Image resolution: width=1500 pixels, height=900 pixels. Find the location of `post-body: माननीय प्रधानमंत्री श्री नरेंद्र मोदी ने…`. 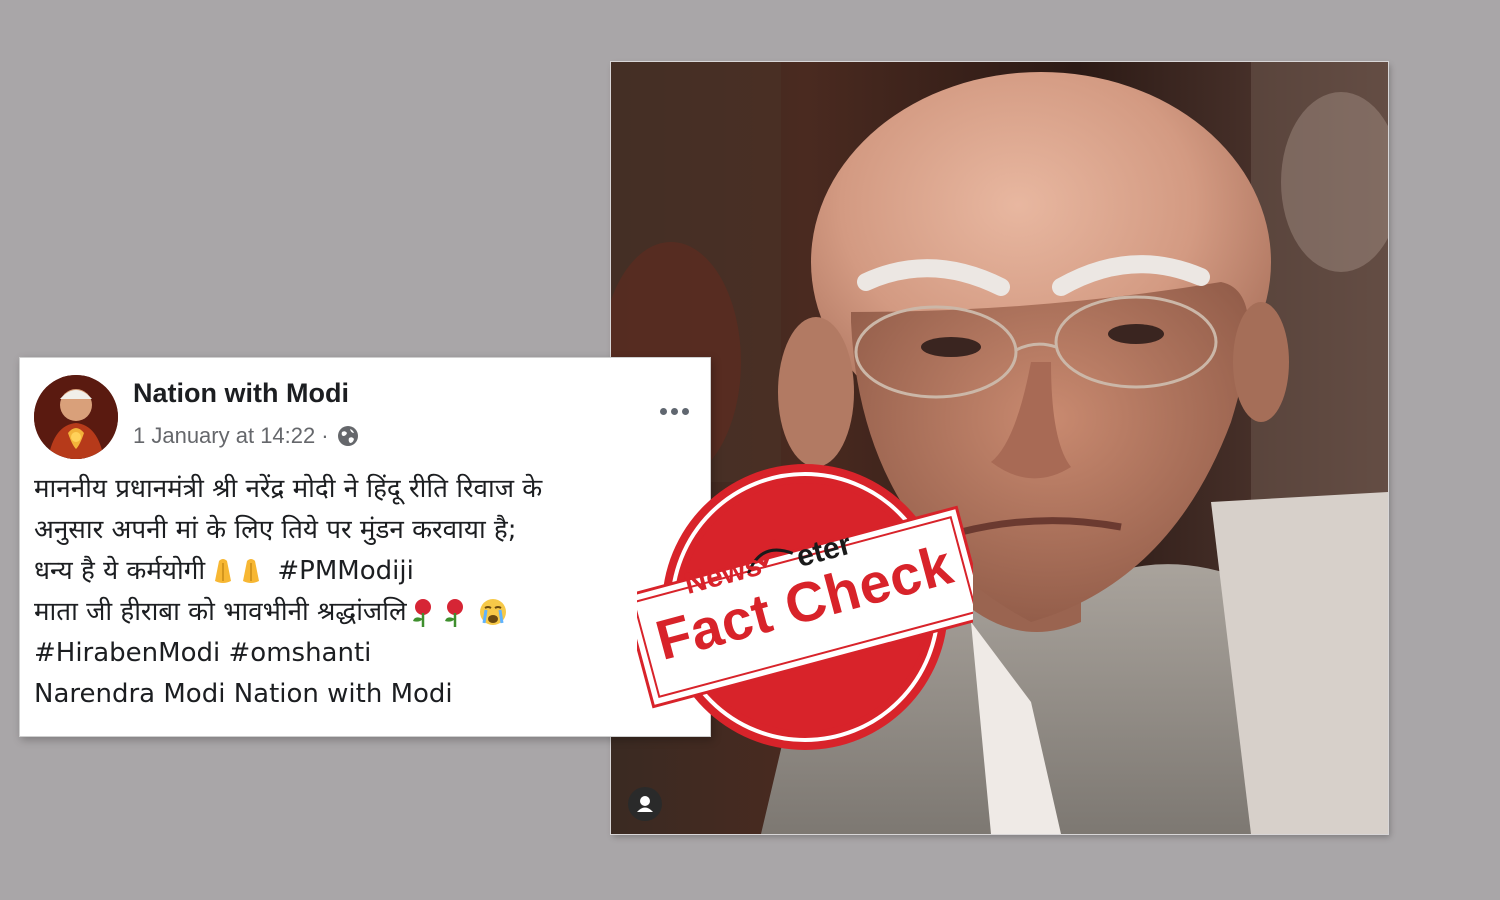

post-body: माननीय प्रधानमंत्री श्री नरेंद्र मोदी ने… is located at coordinates (368, 592).